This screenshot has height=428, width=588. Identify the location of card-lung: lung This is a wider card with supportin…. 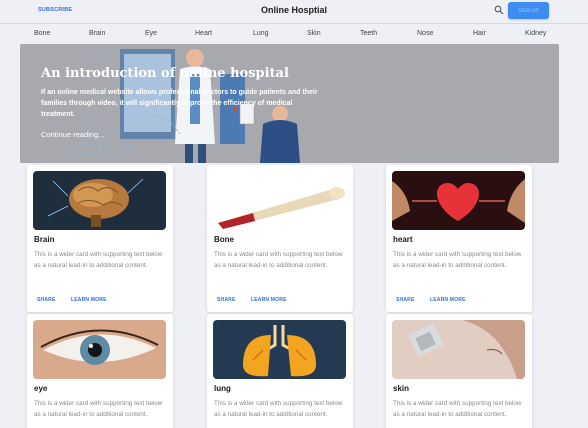
(280, 371).